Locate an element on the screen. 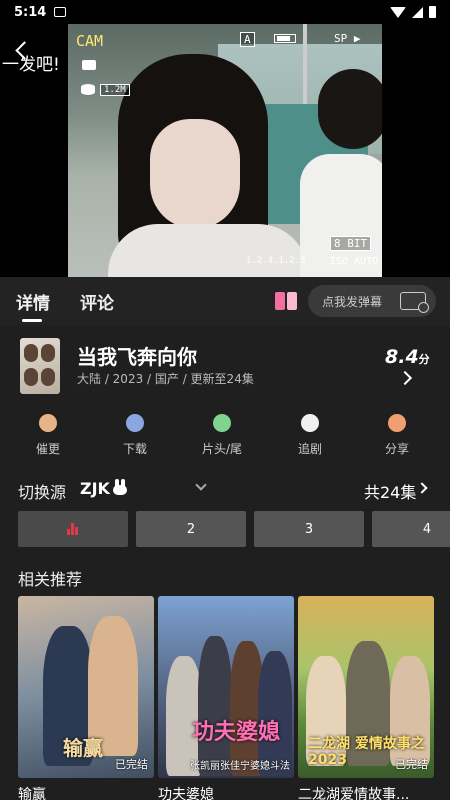 This screenshot has width=450, height=800. status-bar: 5:14 is located at coordinates (225, 12).